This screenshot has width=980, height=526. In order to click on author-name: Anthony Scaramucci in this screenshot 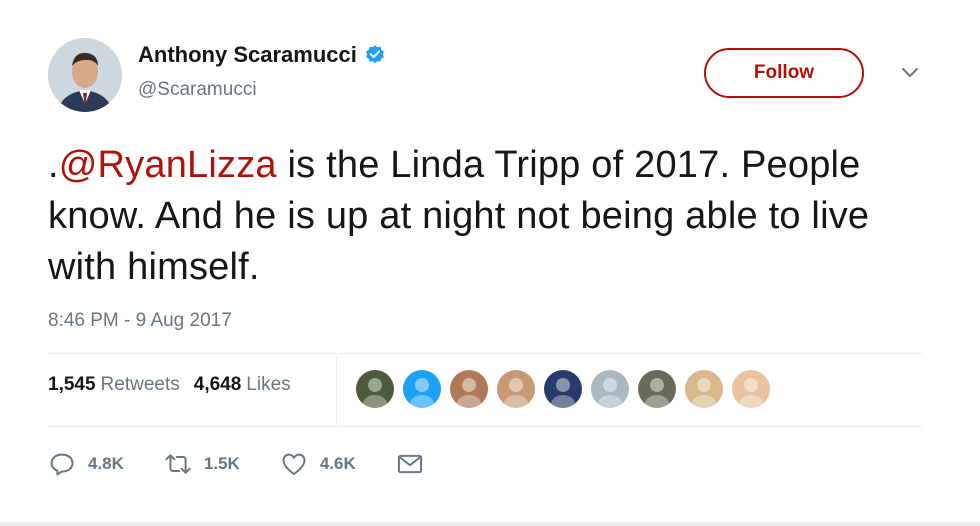, I will do `click(247, 55)`.